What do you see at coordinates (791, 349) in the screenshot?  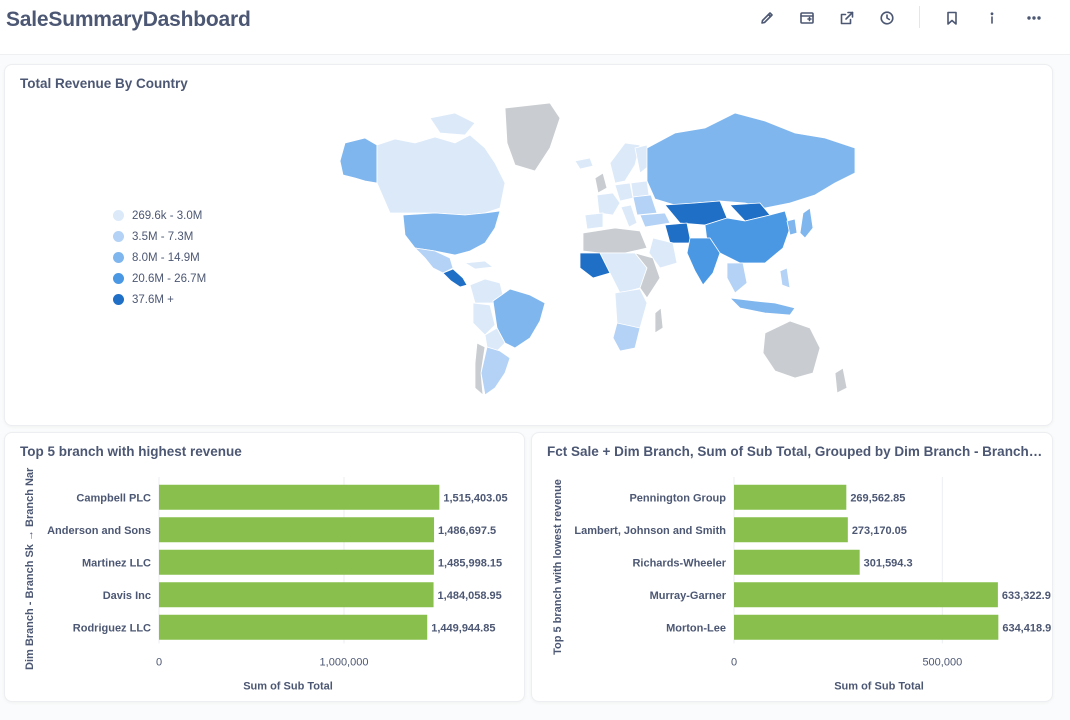 I see `country-australia` at bounding box center [791, 349].